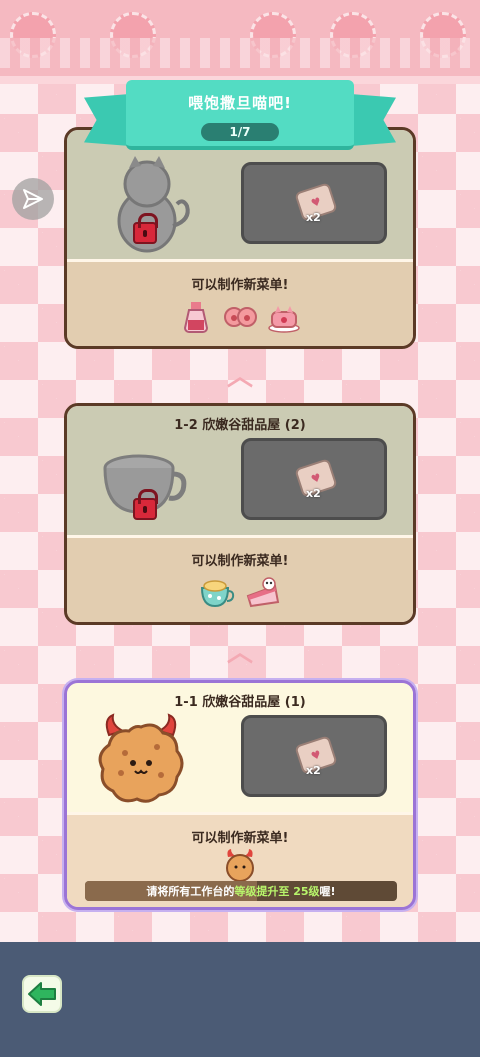 This screenshot has height=1057, width=480. Describe the element at coordinates (263, 592) in the screenshot. I see `cake-slice-icon` at that location.